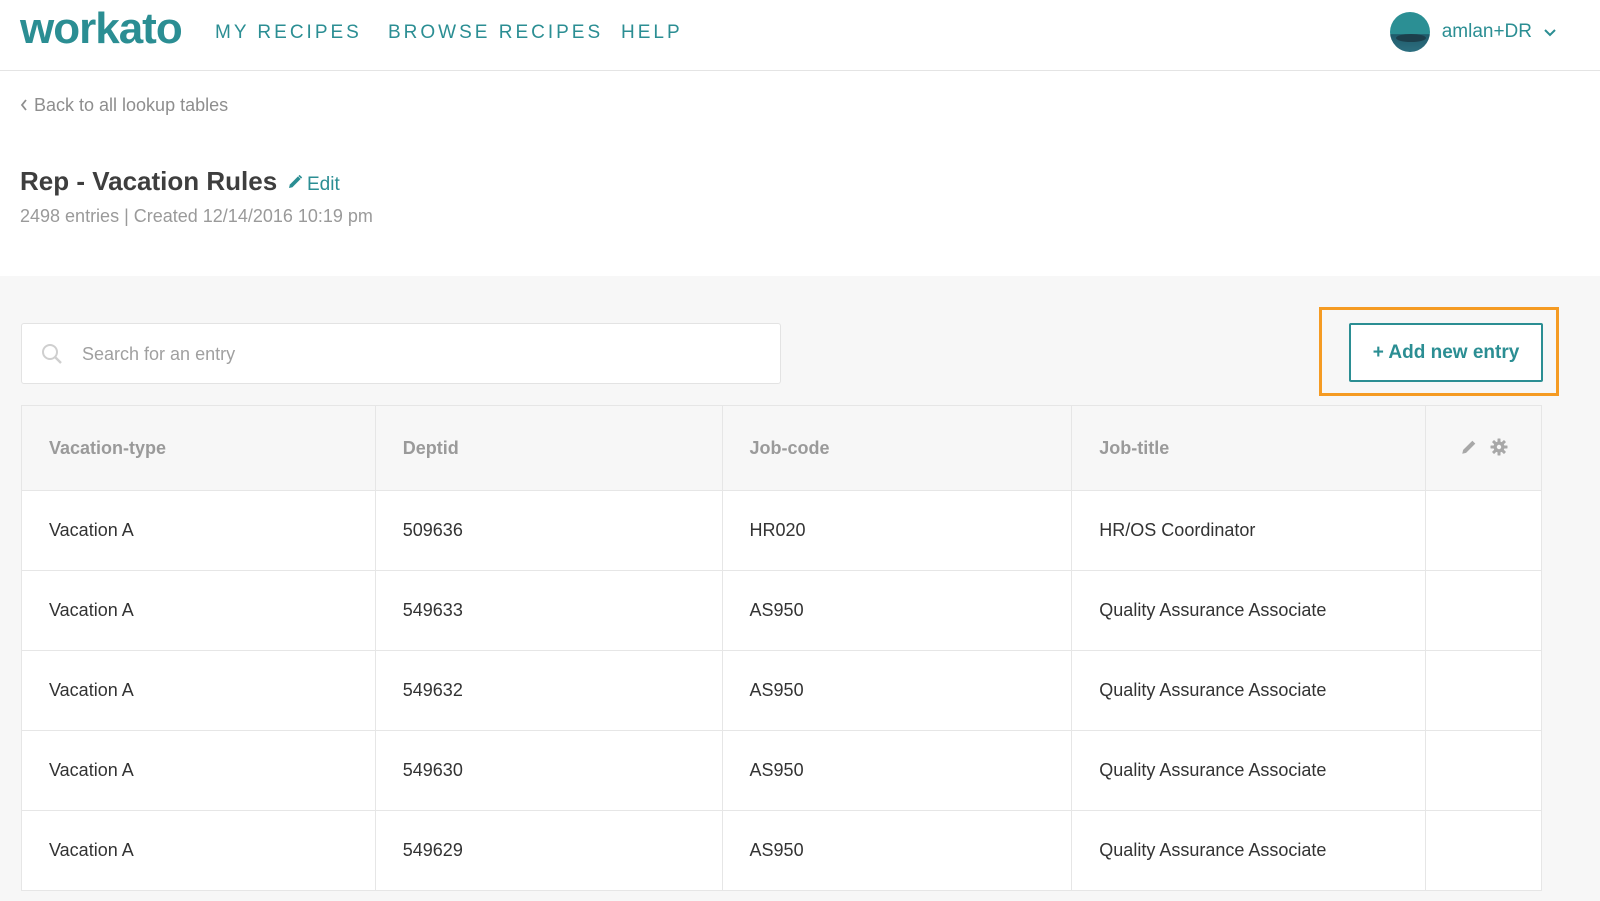 This screenshot has height=901, width=1600. What do you see at coordinates (898, 530) in the screenshot?
I see `cell-job-code: HR020` at bounding box center [898, 530].